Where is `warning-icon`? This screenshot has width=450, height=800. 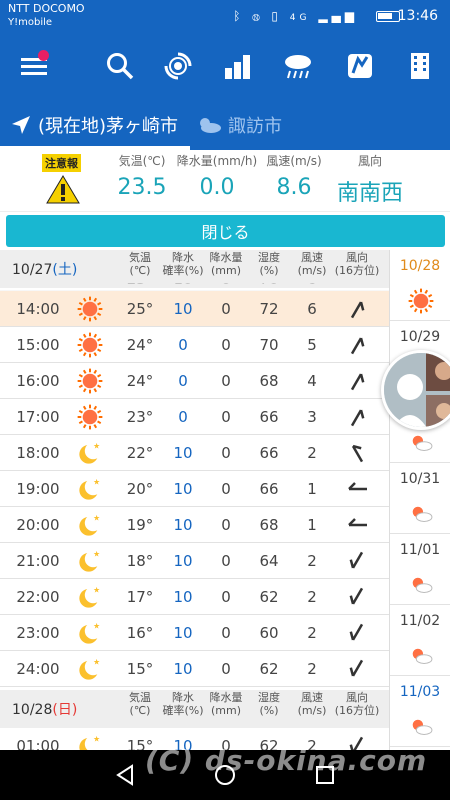 warning-icon is located at coordinates (63, 189).